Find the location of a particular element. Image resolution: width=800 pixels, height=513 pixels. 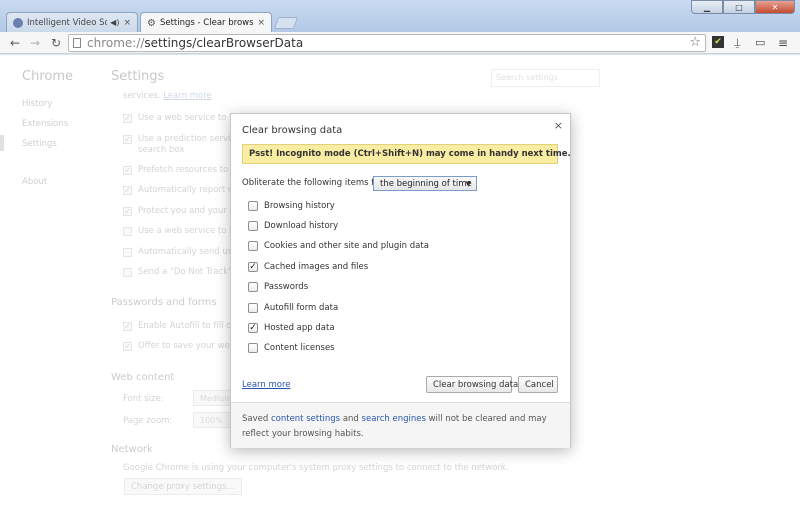

menu-icon: ≡ is located at coordinates (783, 43).